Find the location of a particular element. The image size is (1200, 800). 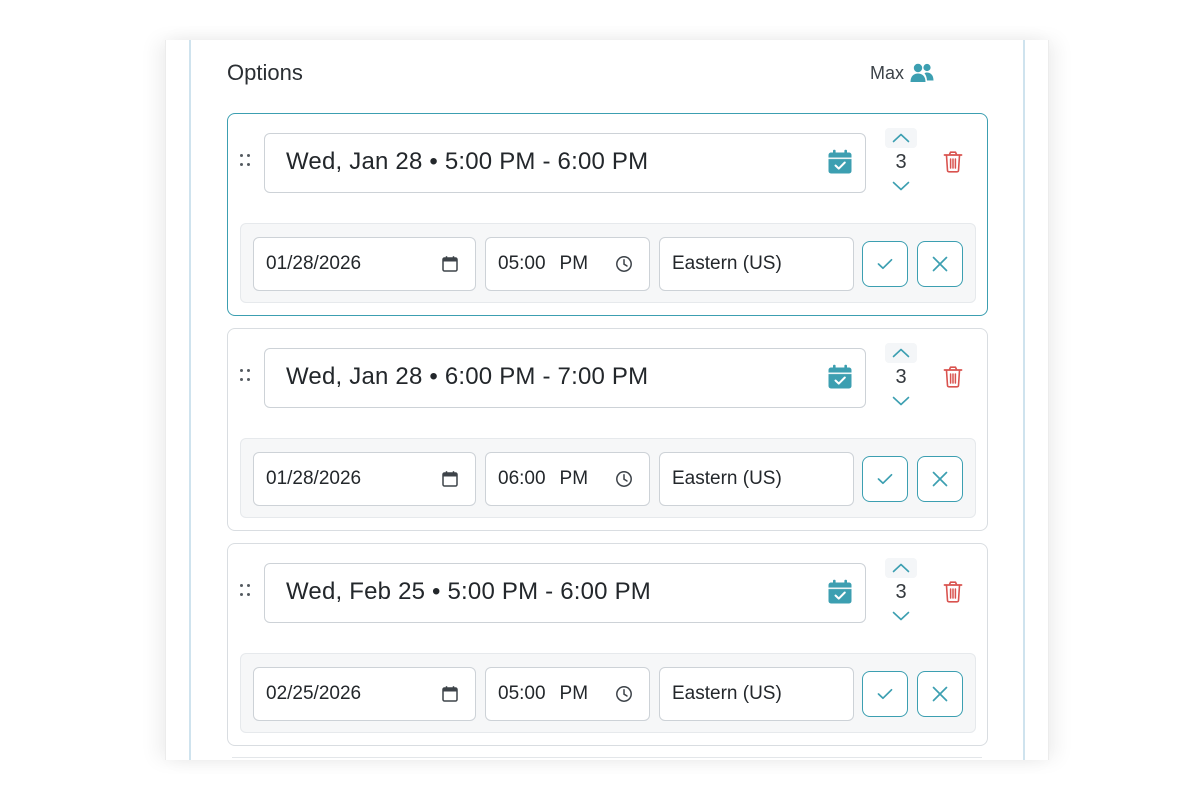

time-input: 06:00 PM is located at coordinates (567, 479).